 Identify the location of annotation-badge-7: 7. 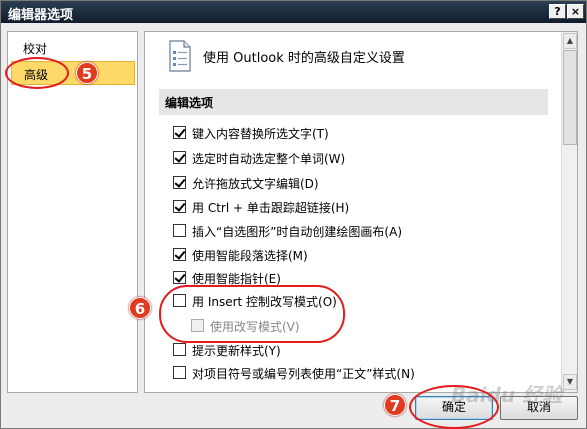
(395, 405).